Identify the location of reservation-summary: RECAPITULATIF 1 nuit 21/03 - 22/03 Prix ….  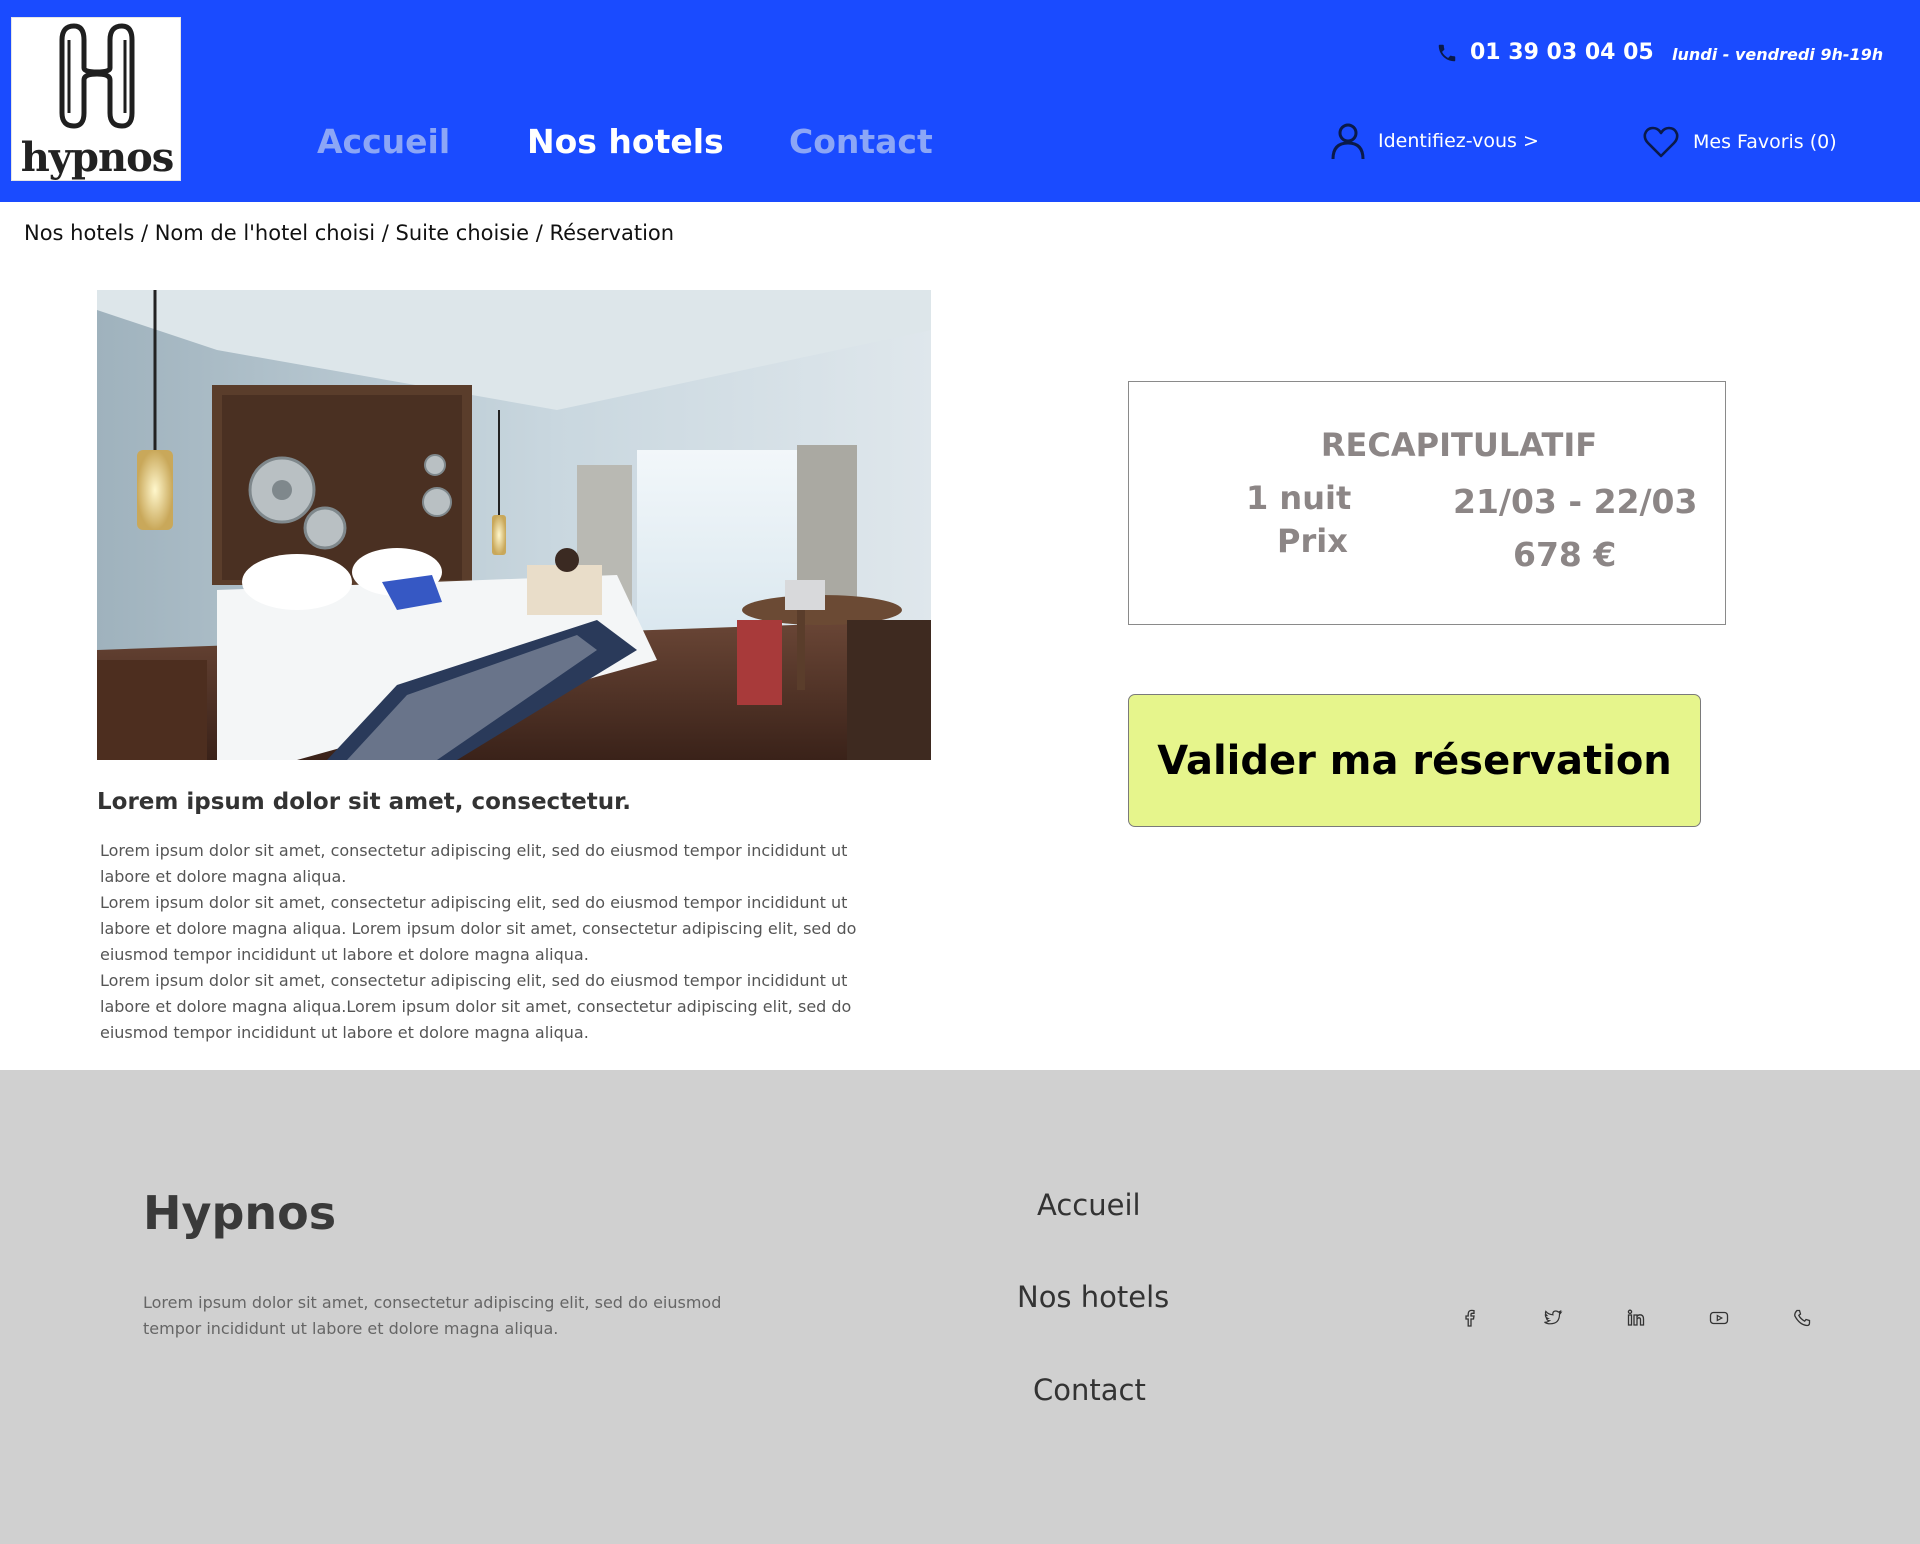
(1427, 503).